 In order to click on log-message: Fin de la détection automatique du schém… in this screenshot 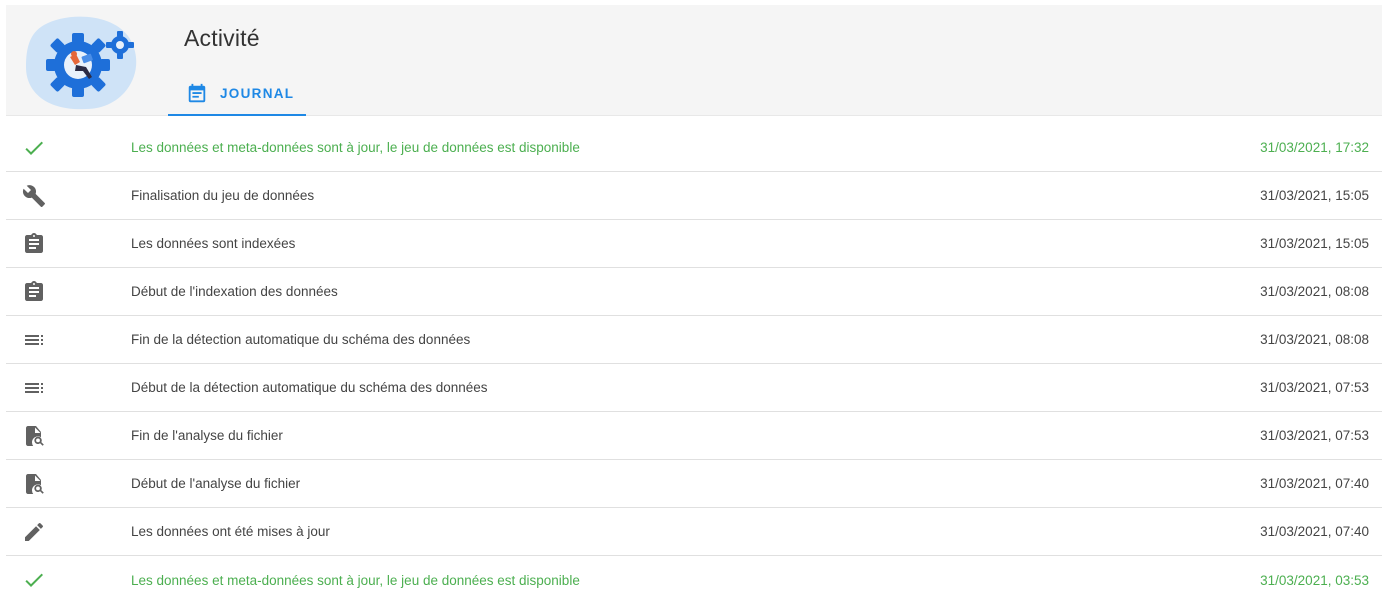, I will do `click(301, 339)`.